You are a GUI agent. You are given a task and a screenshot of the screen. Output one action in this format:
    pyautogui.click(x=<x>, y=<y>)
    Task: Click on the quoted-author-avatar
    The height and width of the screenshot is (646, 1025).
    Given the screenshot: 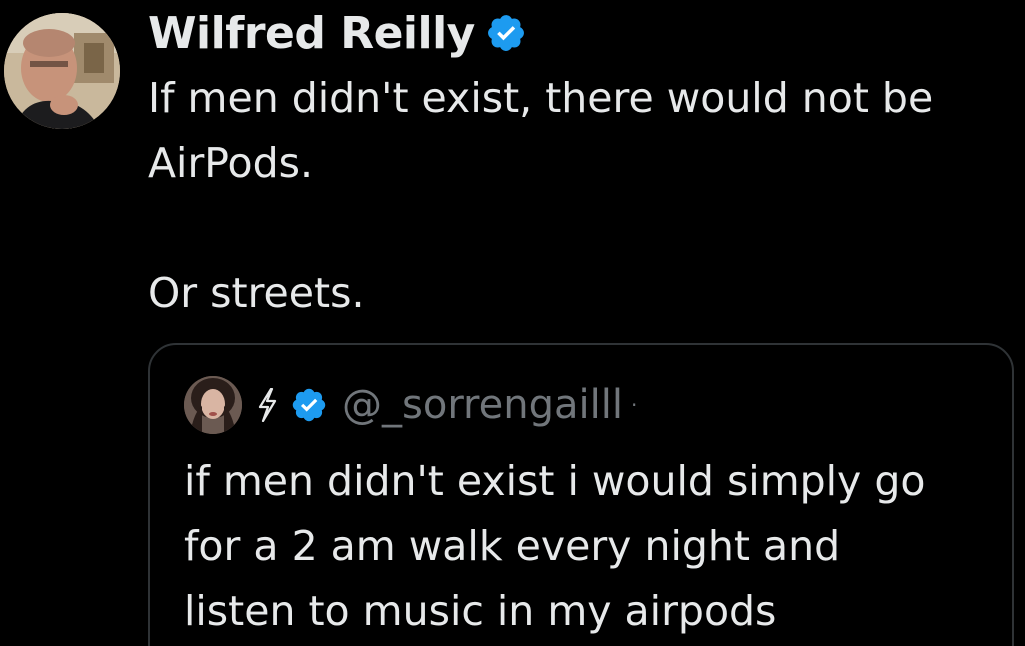 What is the action you would take?
    pyautogui.click(x=213, y=405)
    